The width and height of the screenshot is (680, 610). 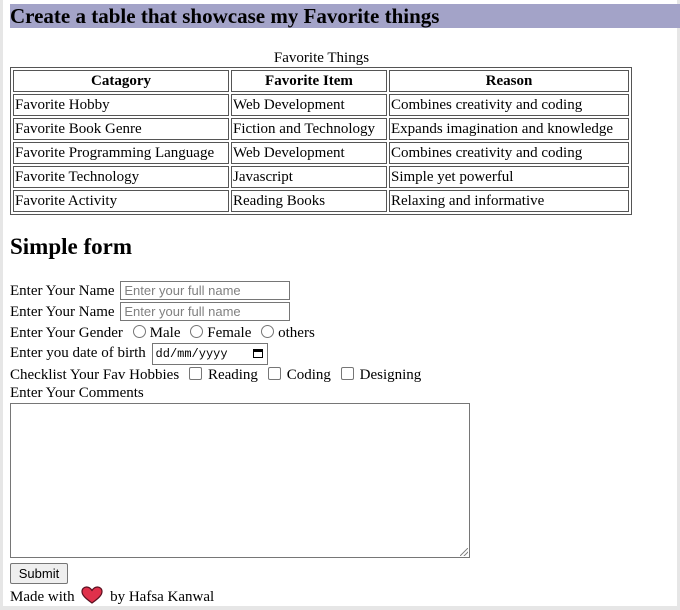 What do you see at coordinates (509, 81) in the screenshot?
I see `column-header-reason: Reason` at bounding box center [509, 81].